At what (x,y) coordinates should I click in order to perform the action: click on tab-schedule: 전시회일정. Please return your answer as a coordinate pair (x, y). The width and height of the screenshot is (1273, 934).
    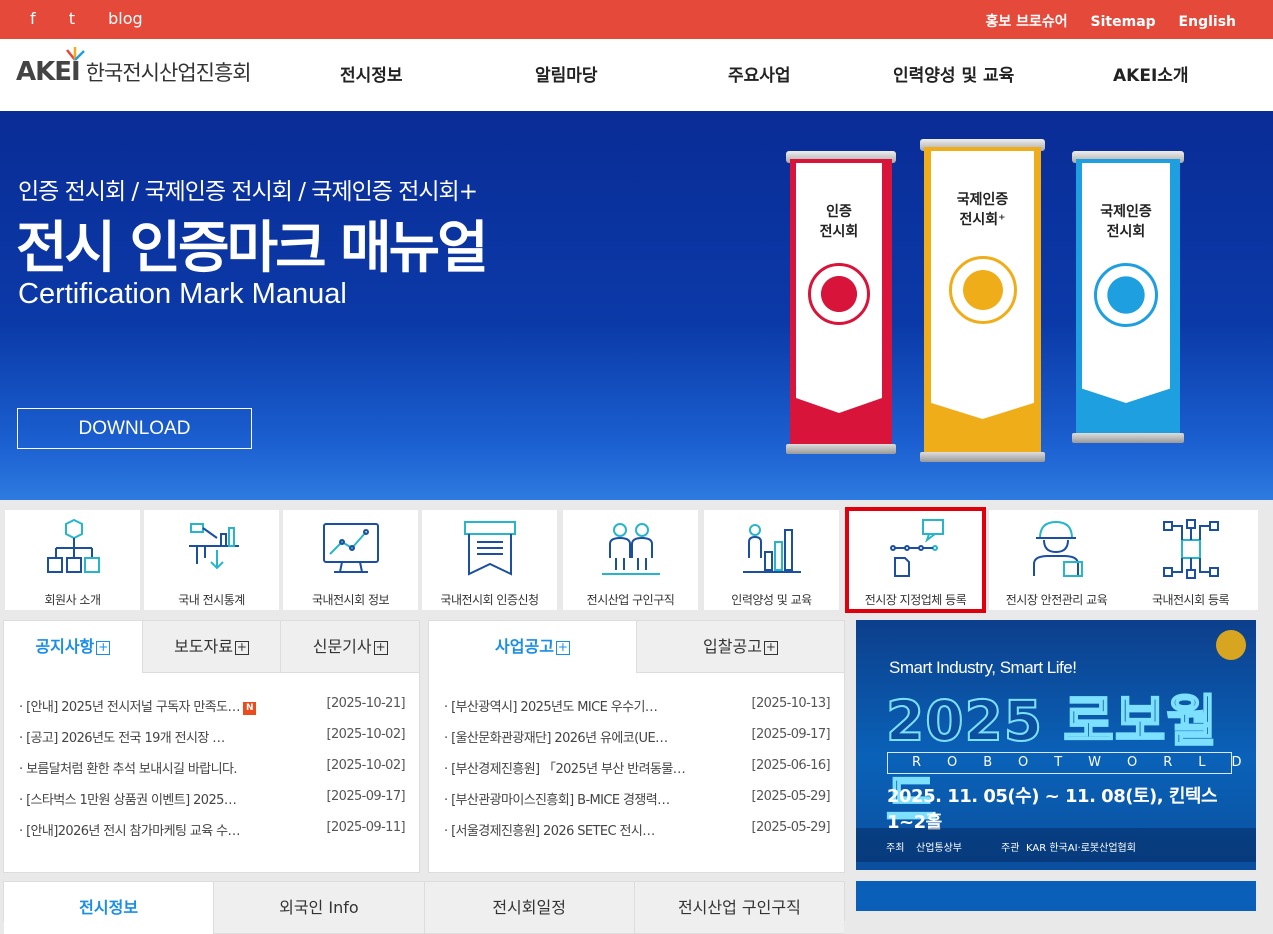
    Looking at the image, I should click on (528, 908).